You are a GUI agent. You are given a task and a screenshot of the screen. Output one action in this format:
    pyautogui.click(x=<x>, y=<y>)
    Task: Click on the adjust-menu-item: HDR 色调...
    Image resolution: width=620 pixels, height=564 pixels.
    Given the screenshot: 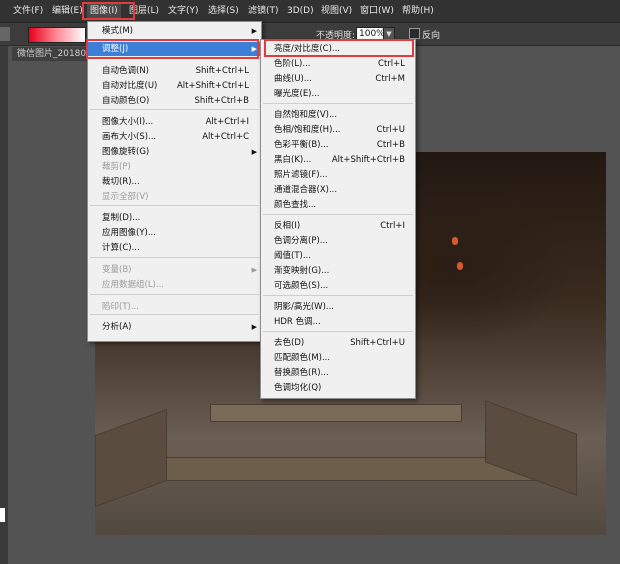 What is the action you would take?
    pyautogui.click(x=338, y=322)
    